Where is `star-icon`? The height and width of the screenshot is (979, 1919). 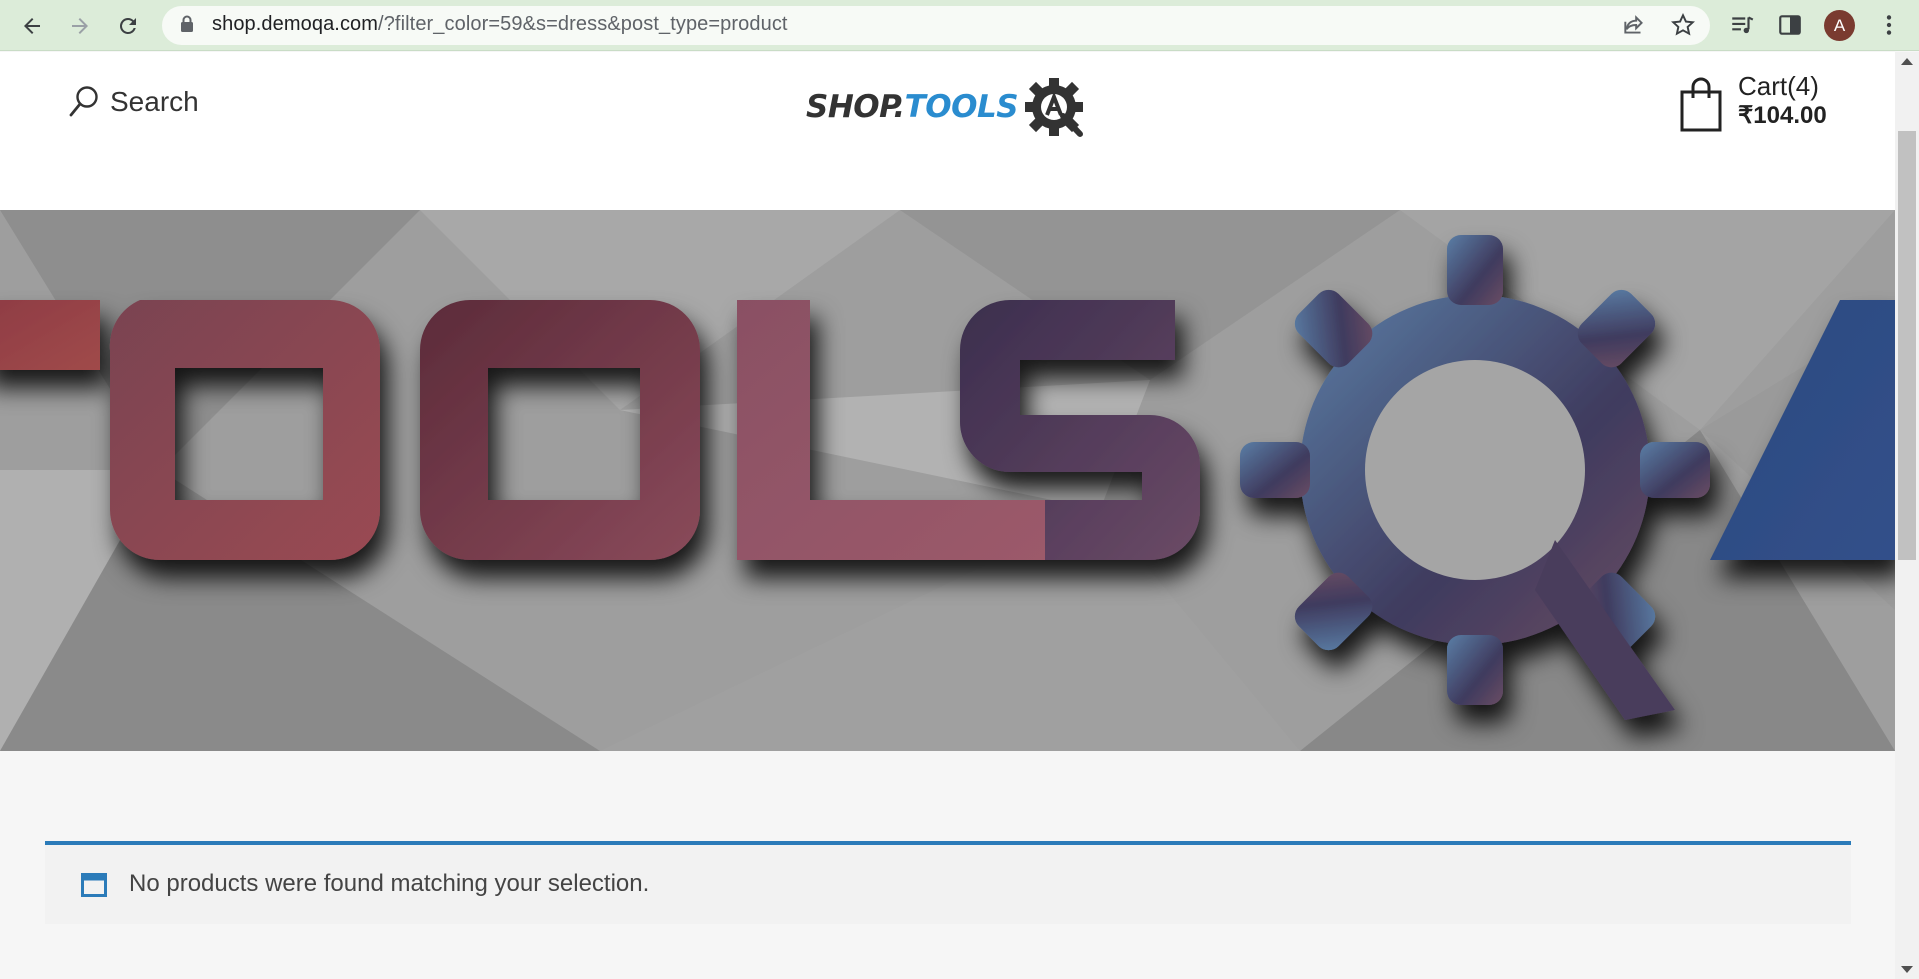
star-icon is located at coordinates (1683, 25).